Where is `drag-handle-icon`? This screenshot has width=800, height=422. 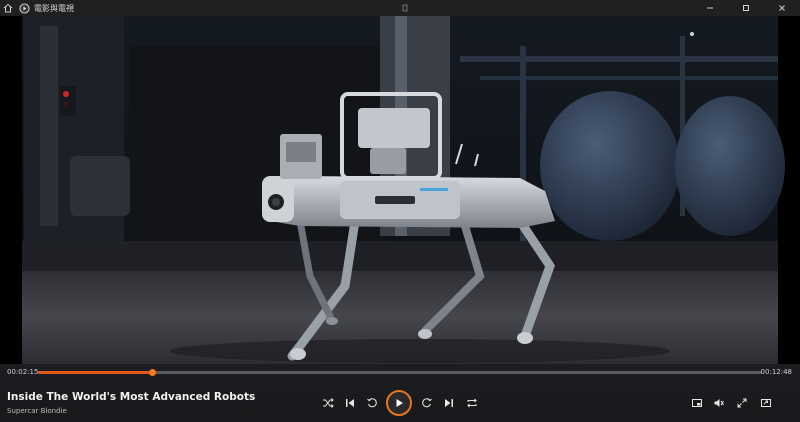
drag-handle-icon is located at coordinates (405, 8).